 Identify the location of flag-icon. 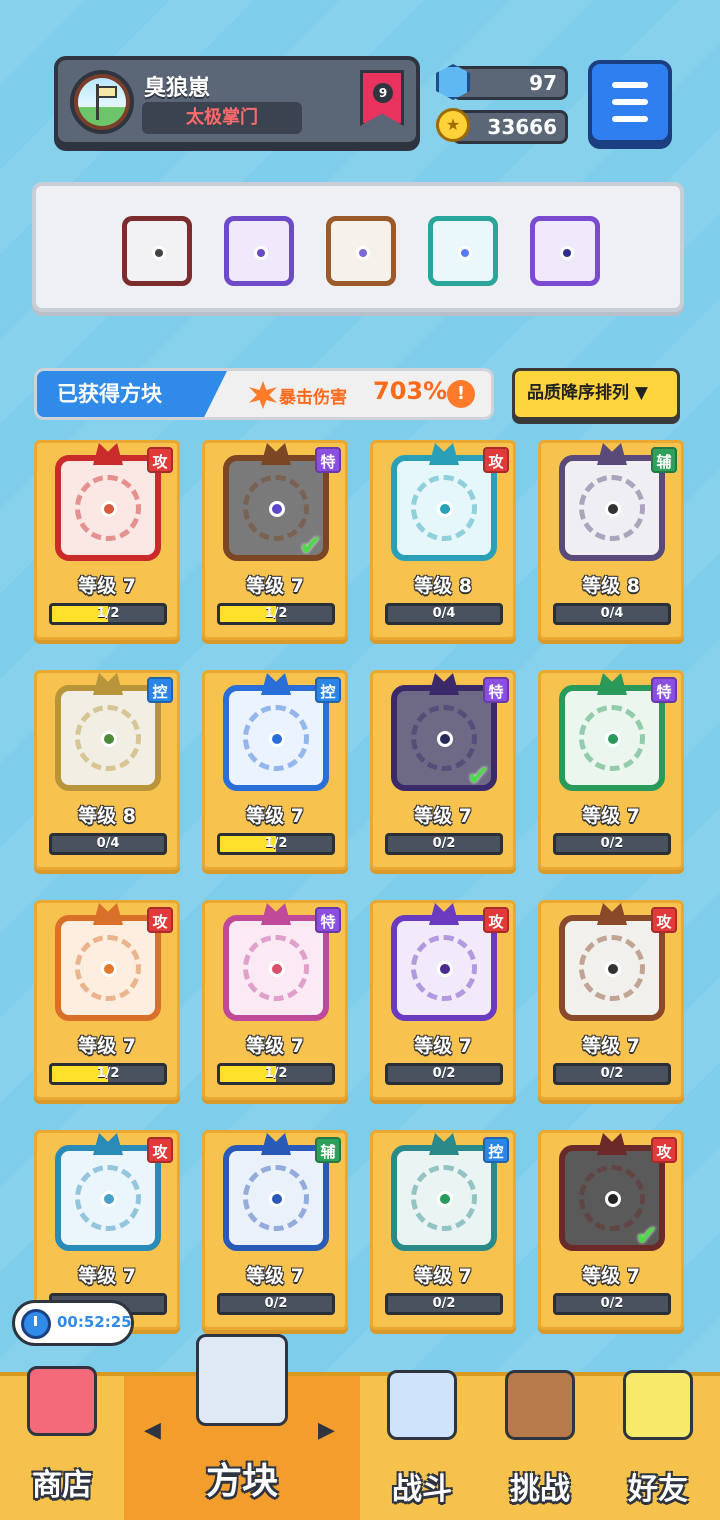
(108, 92).